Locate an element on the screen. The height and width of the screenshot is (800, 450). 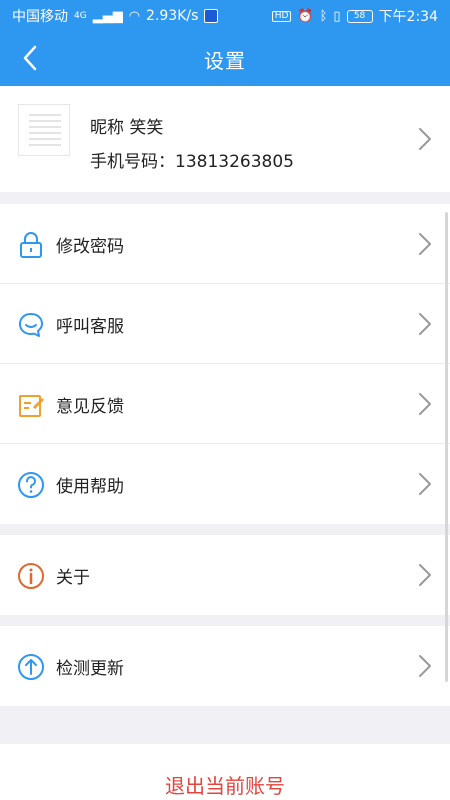
logout-button: 退出当前账号 is located at coordinates (225, 772).